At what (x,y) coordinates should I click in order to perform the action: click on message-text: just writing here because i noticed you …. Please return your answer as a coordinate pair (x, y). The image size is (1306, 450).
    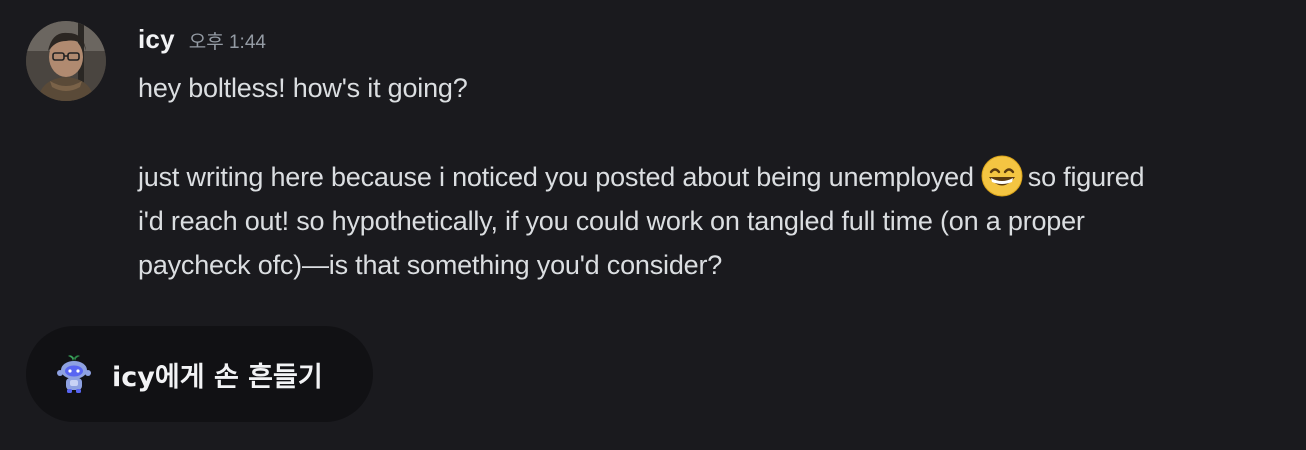
    Looking at the image, I should click on (556, 177).